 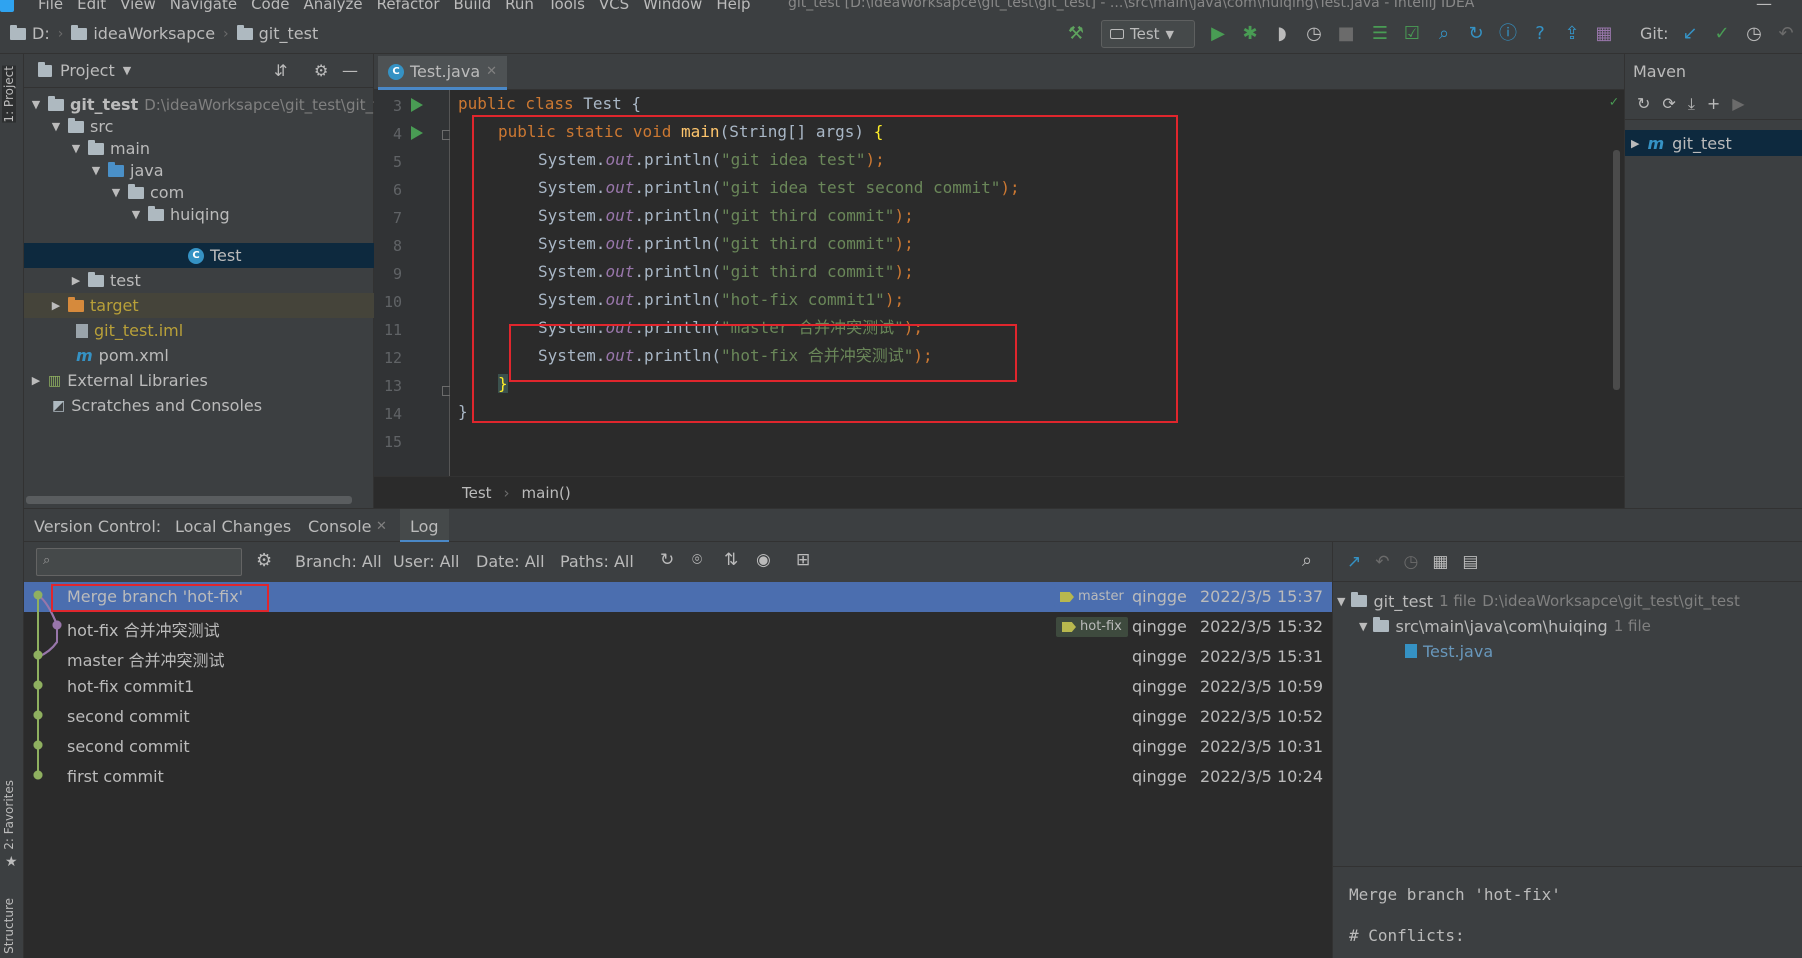 I want to click on profile-icon: ◷, so click(x=1314, y=34).